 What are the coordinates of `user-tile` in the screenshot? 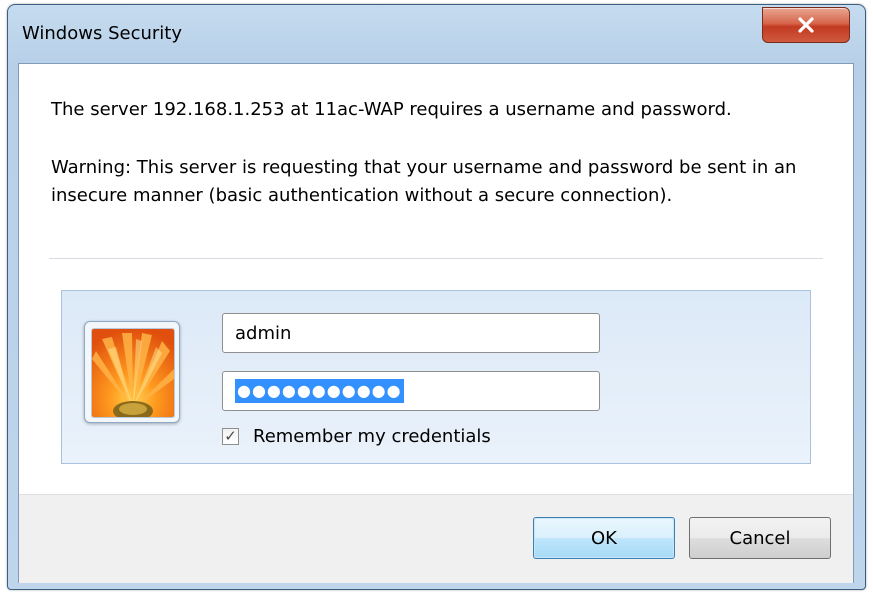 It's located at (132, 372).